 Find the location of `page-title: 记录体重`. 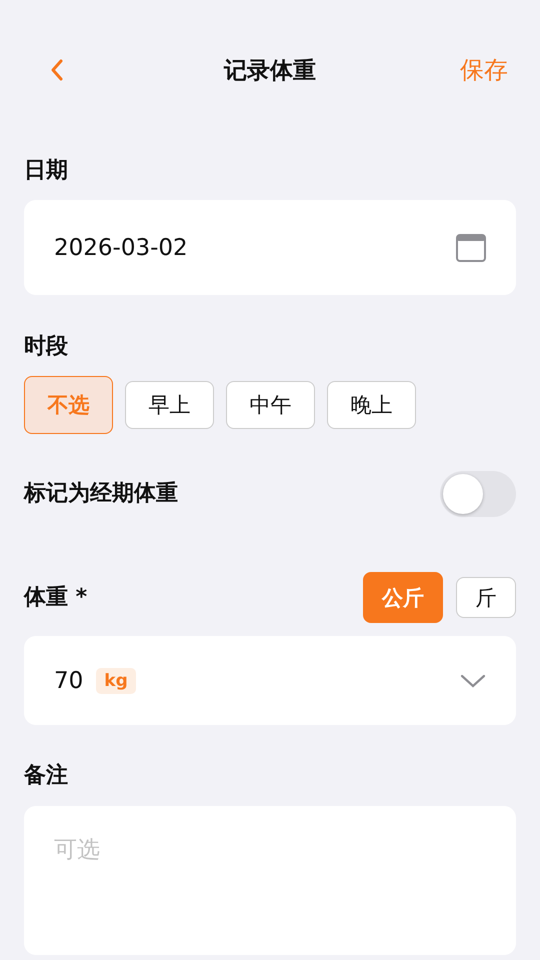

page-title: 记录体重 is located at coordinates (270, 71).